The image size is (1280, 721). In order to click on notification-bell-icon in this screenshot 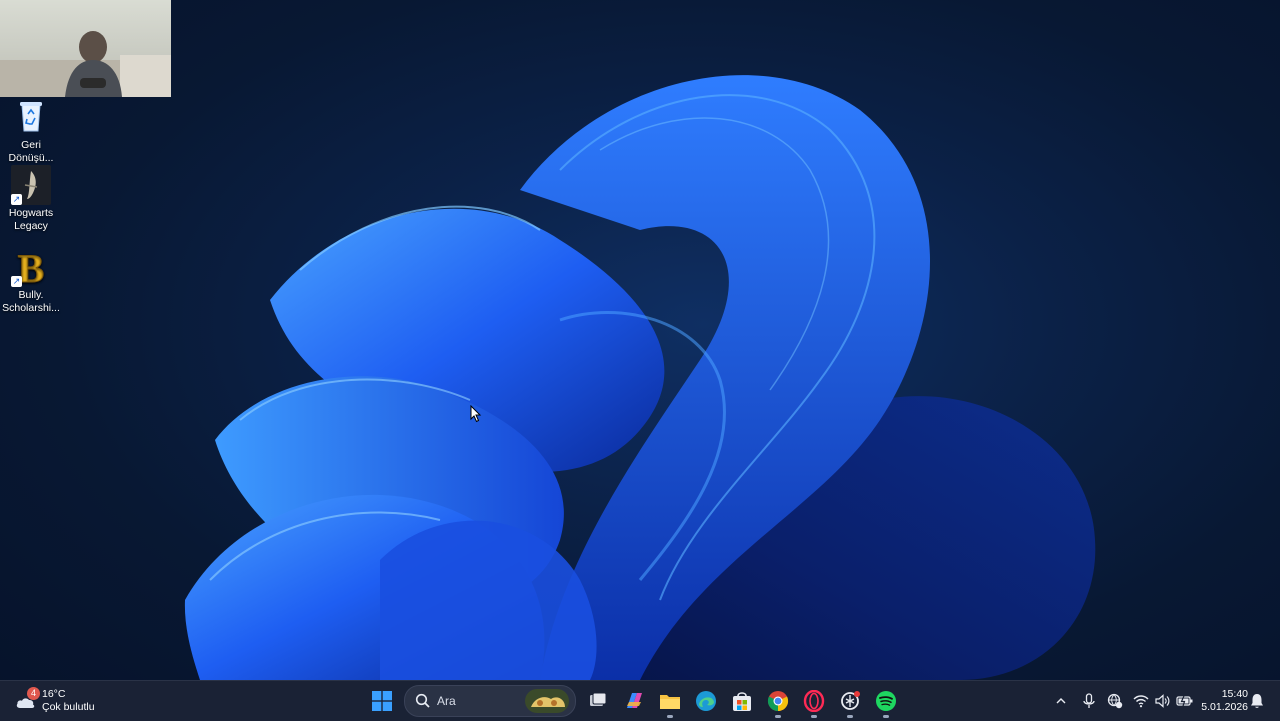, I will do `click(1257, 701)`.